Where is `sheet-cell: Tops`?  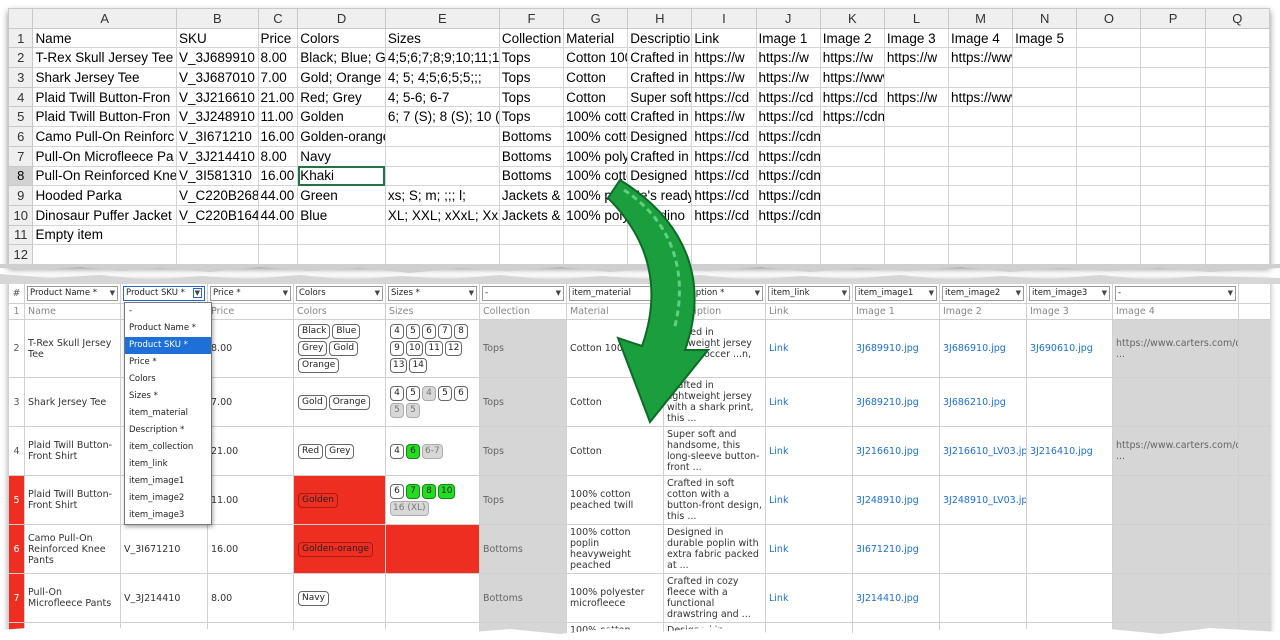 sheet-cell: Tops is located at coordinates (531, 77).